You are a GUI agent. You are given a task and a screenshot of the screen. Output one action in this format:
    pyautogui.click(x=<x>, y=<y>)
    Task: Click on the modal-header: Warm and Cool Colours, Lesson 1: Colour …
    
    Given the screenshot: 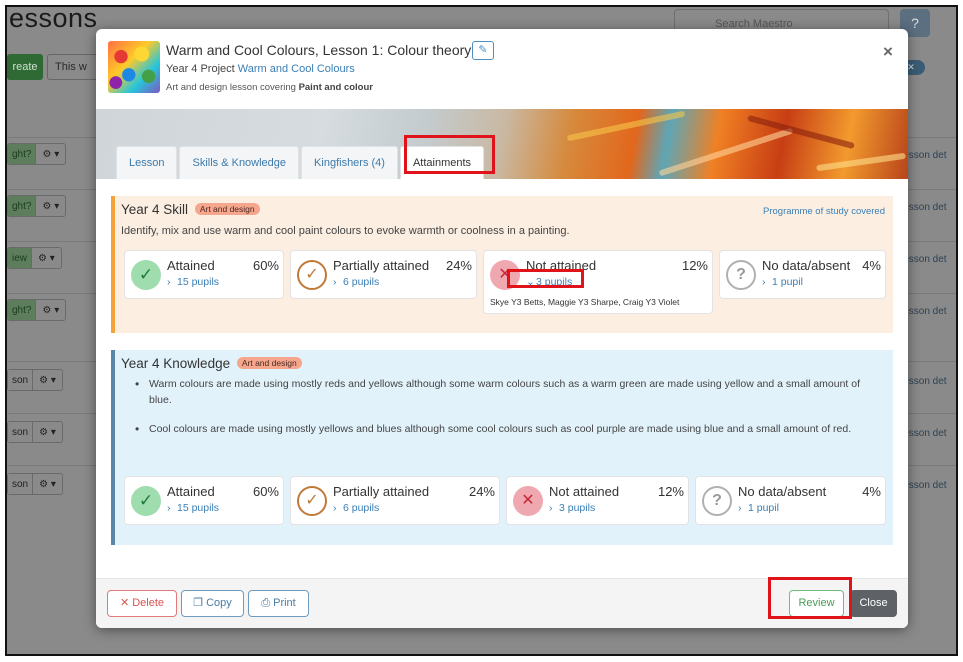 What is the action you would take?
    pyautogui.click(x=502, y=69)
    